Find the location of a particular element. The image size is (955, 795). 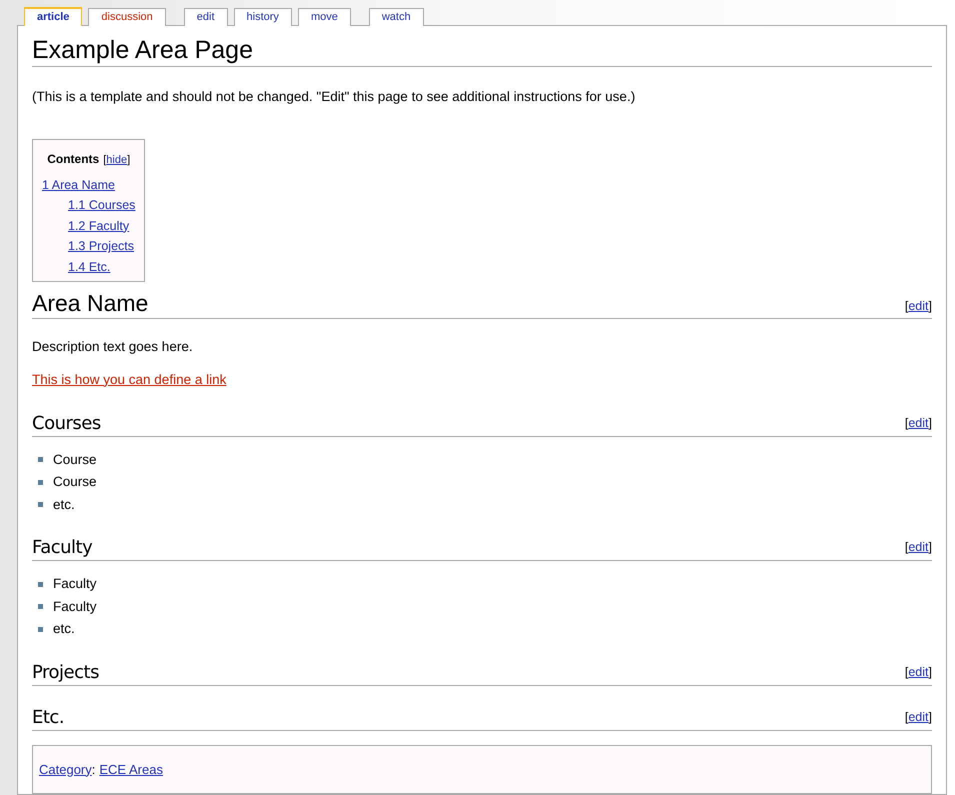

missing-page-link: This is how you can define a link is located at coordinates (129, 379).